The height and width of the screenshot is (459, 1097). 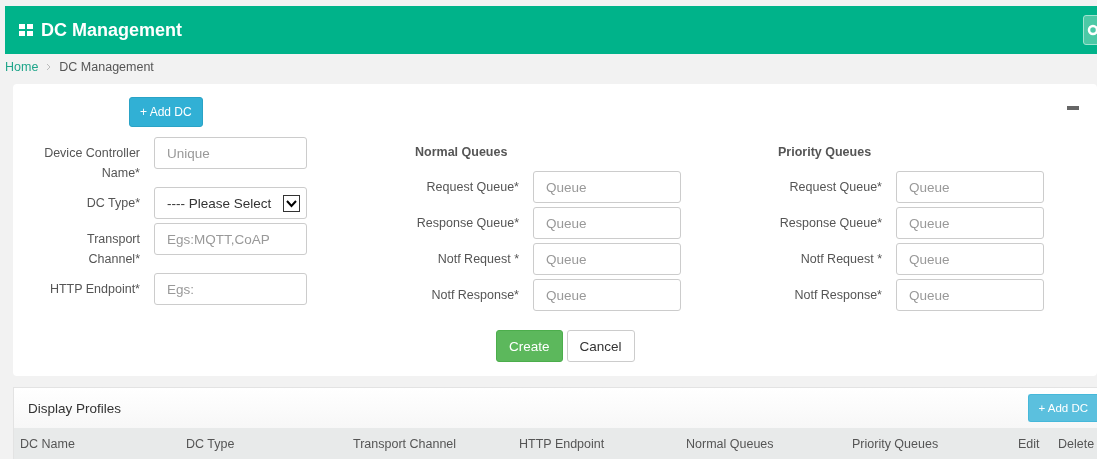 What do you see at coordinates (75, 408) in the screenshot?
I see `panel-title: Display Profiles` at bounding box center [75, 408].